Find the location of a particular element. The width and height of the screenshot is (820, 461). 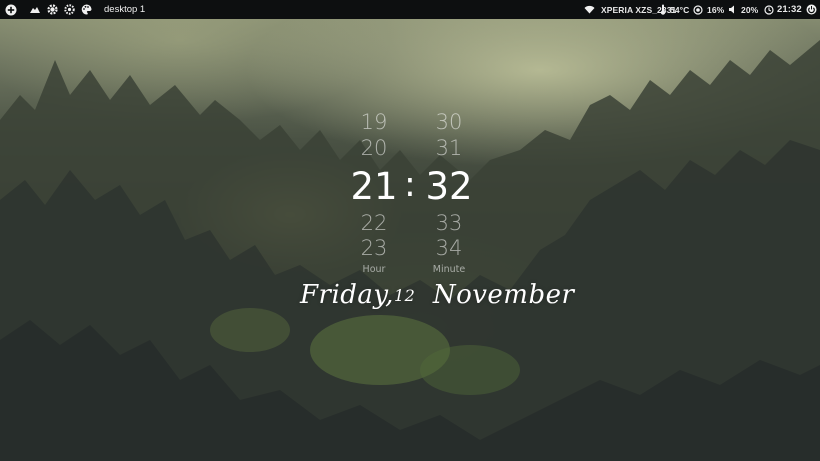

temperature-value: 54°C is located at coordinates (680, 9).